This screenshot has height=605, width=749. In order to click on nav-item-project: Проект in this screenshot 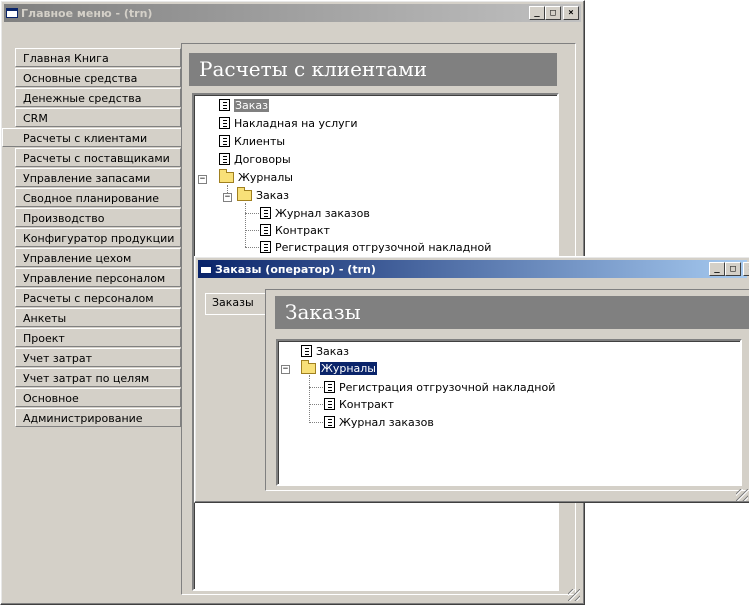, I will do `click(98, 337)`.